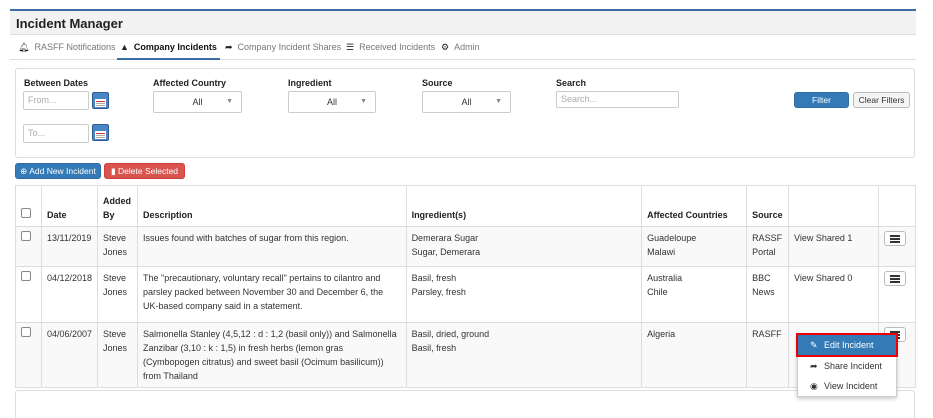 The image size is (933, 418). Describe the element at coordinates (113, 171) in the screenshot. I see `trash-icon: ▮` at that location.